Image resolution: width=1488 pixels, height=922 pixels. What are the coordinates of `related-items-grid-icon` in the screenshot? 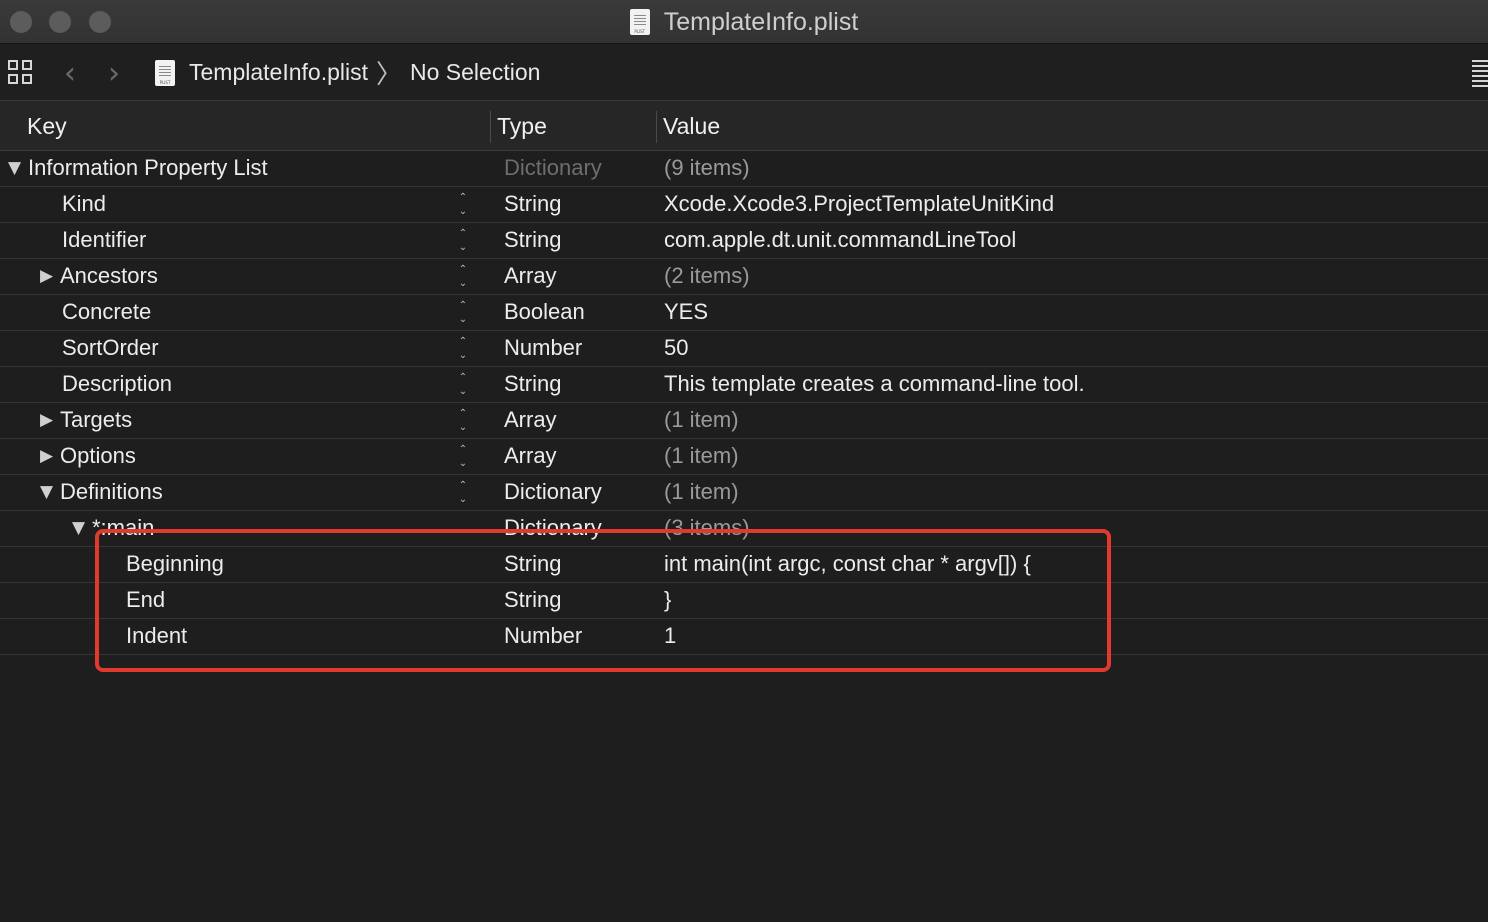 It's located at (21, 73).